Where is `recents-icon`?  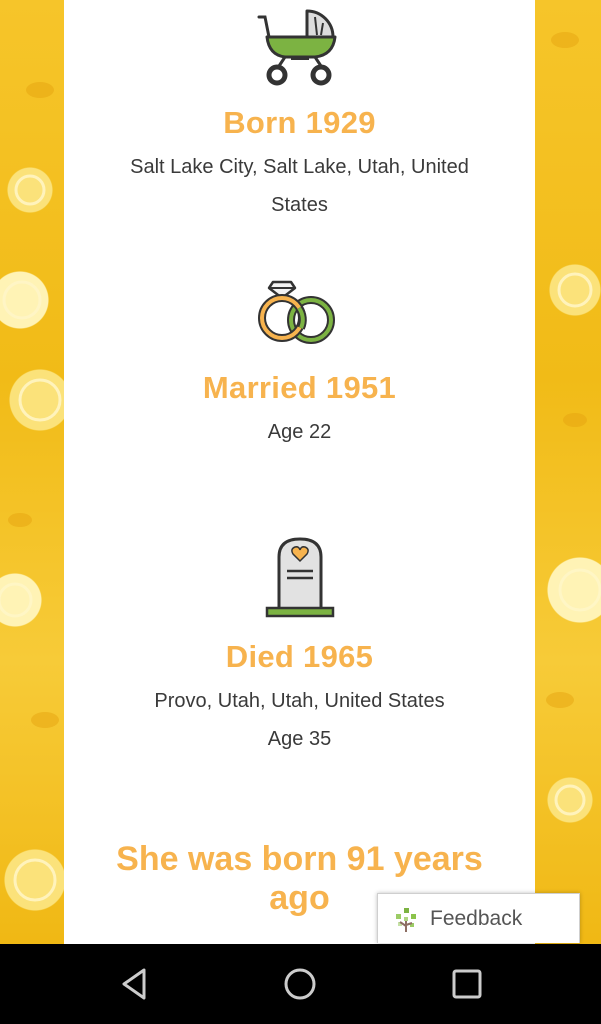
recents-icon is located at coordinates (467, 984).